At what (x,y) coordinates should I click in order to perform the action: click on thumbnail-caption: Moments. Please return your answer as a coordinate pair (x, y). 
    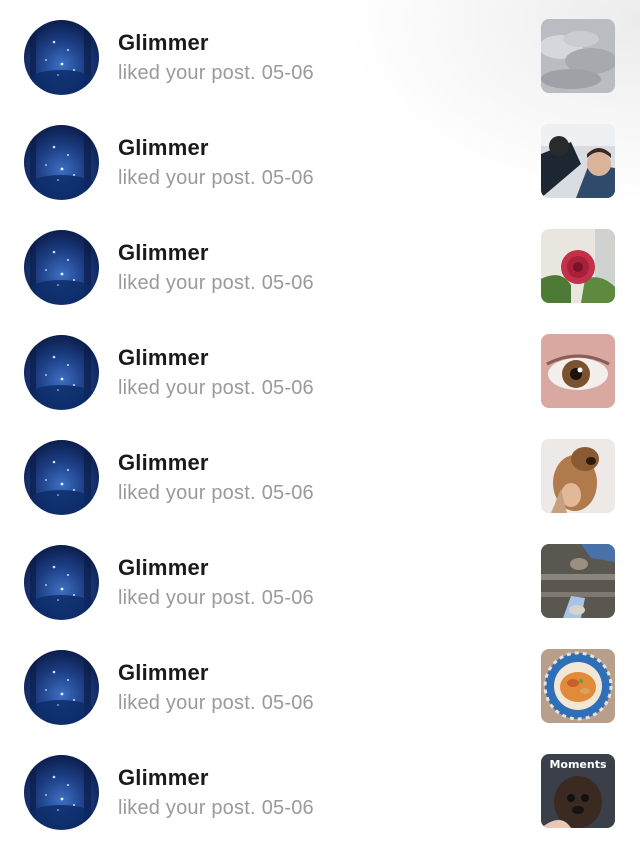
    Looking at the image, I should click on (578, 764).